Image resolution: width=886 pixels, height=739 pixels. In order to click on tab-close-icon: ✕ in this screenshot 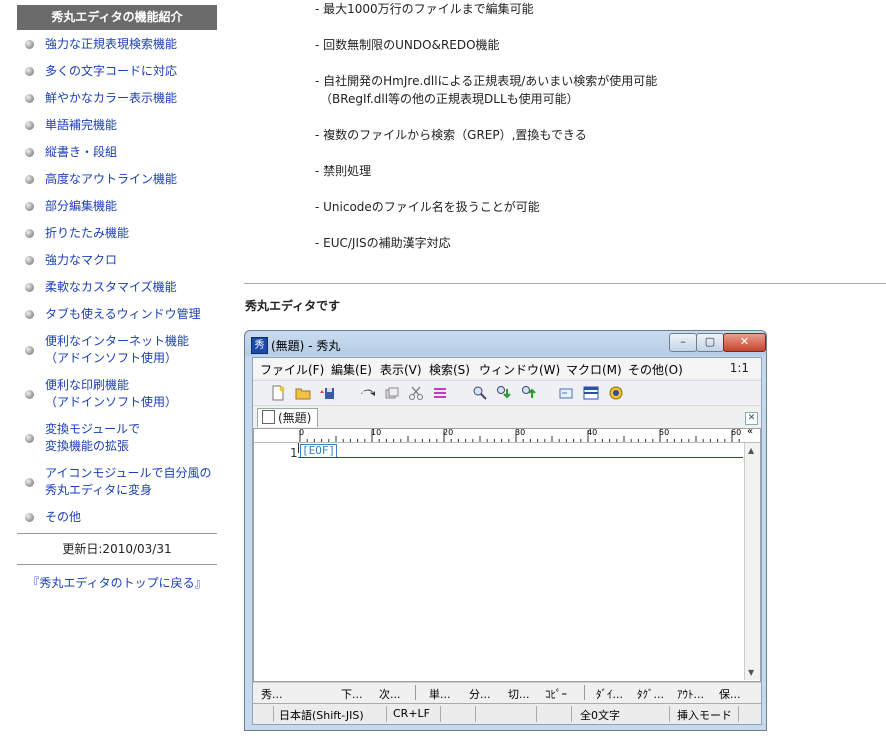, I will do `click(751, 418)`.